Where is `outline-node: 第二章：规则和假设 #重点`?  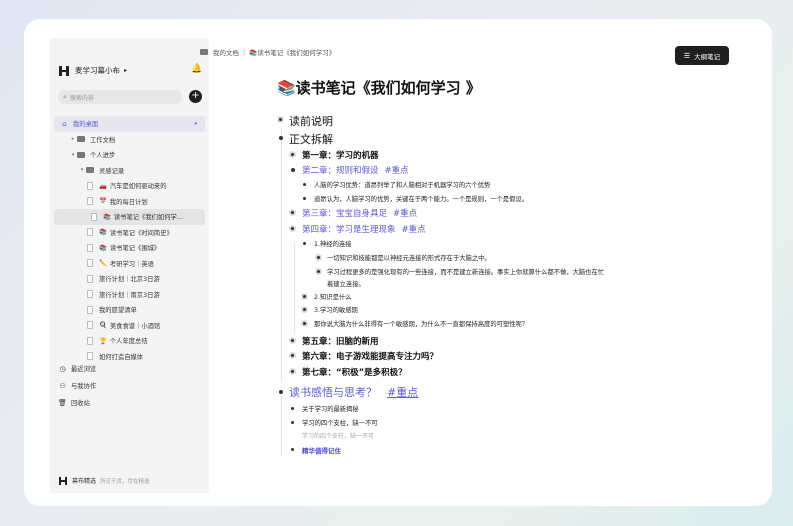 outline-node: 第二章：规则和假设 #重点 is located at coordinates (350, 170).